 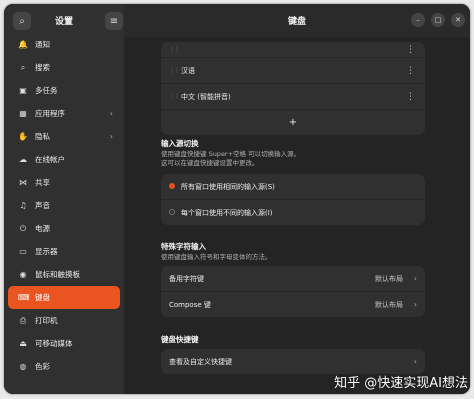 I want to click on sidebar-item-label: 鼠标和触摸板, so click(x=57, y=274).